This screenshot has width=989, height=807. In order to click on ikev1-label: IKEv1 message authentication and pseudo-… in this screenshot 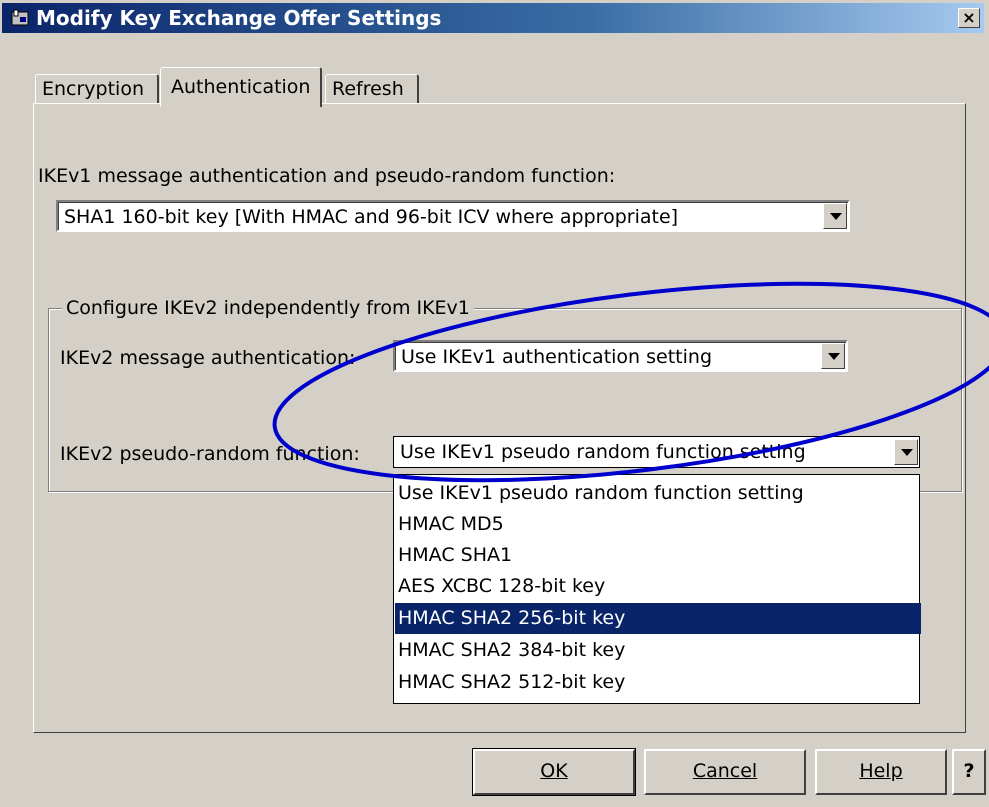, I will do `click(327, 176)`.